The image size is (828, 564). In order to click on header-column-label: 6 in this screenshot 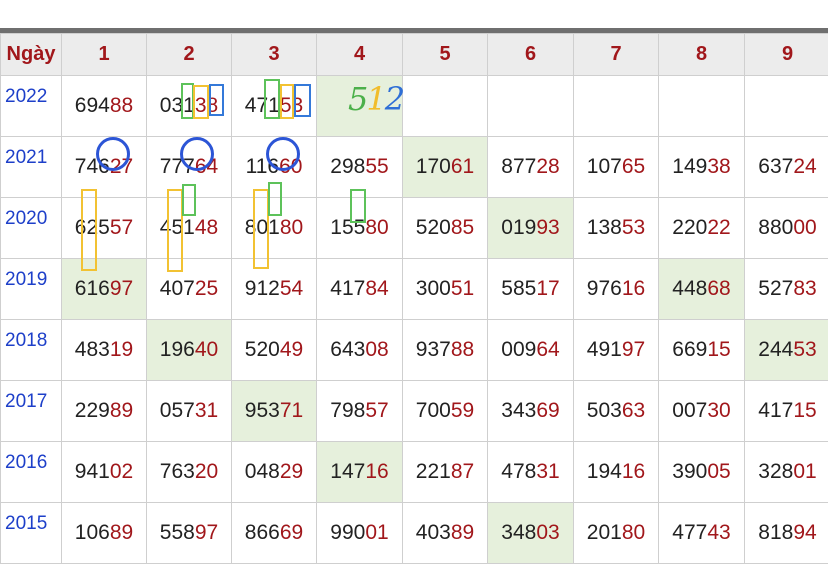, I will do `click(531, 55)`.